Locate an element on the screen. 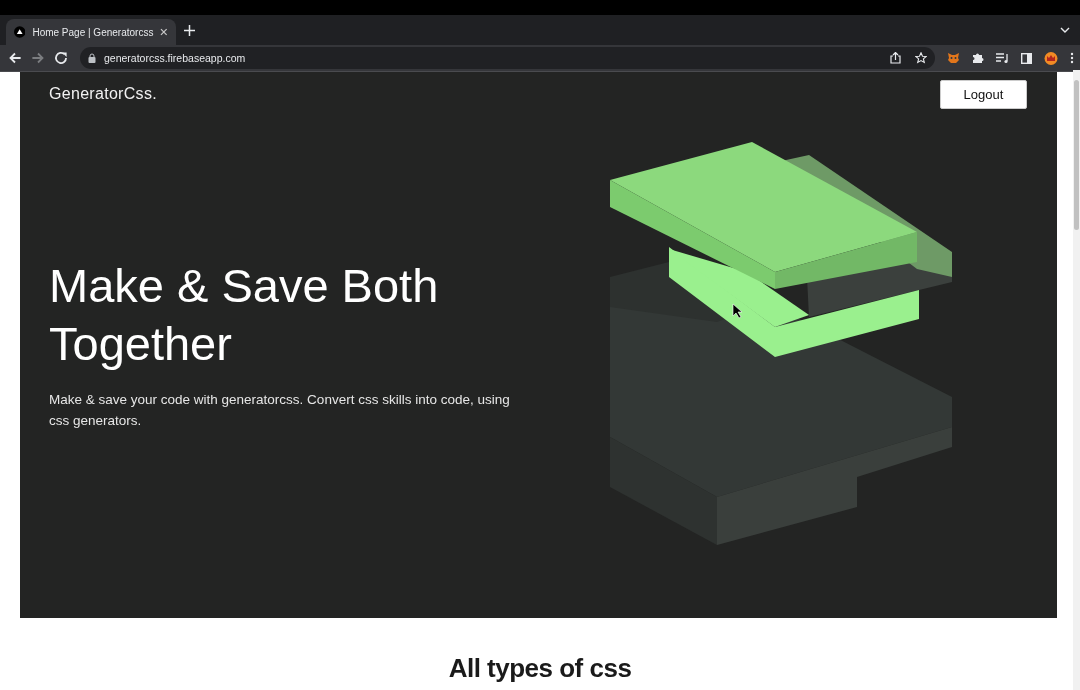  reload-icon is located at coordinates (61, 58).